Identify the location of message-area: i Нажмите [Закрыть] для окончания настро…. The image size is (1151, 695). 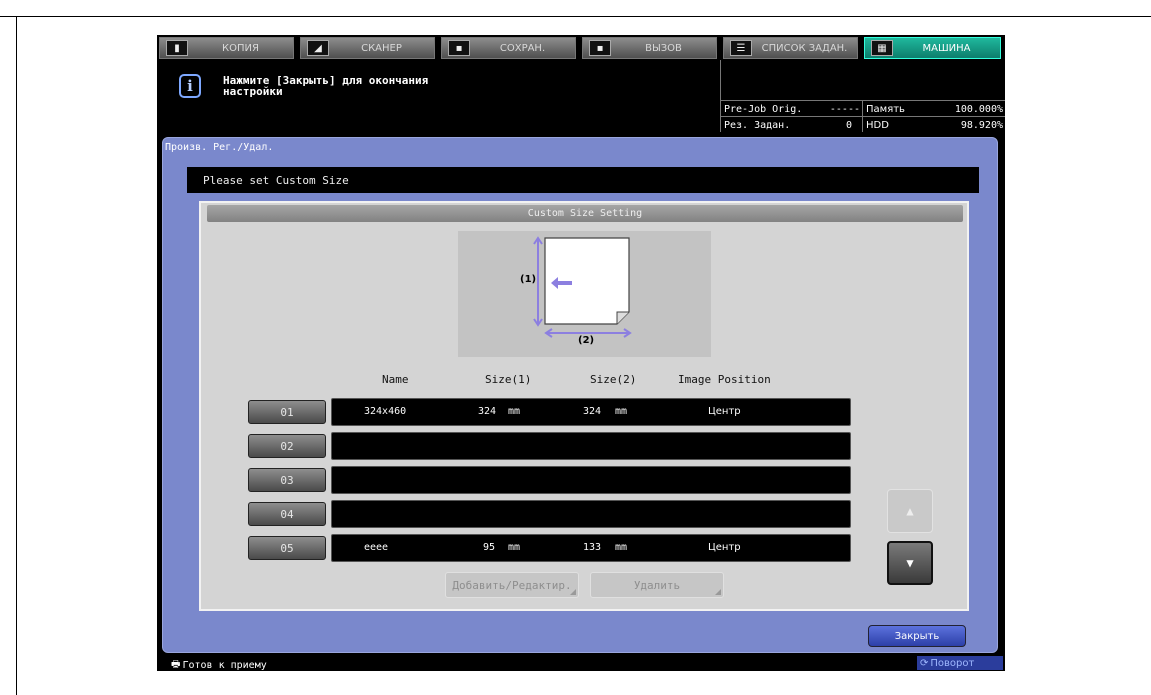
(438, 96).